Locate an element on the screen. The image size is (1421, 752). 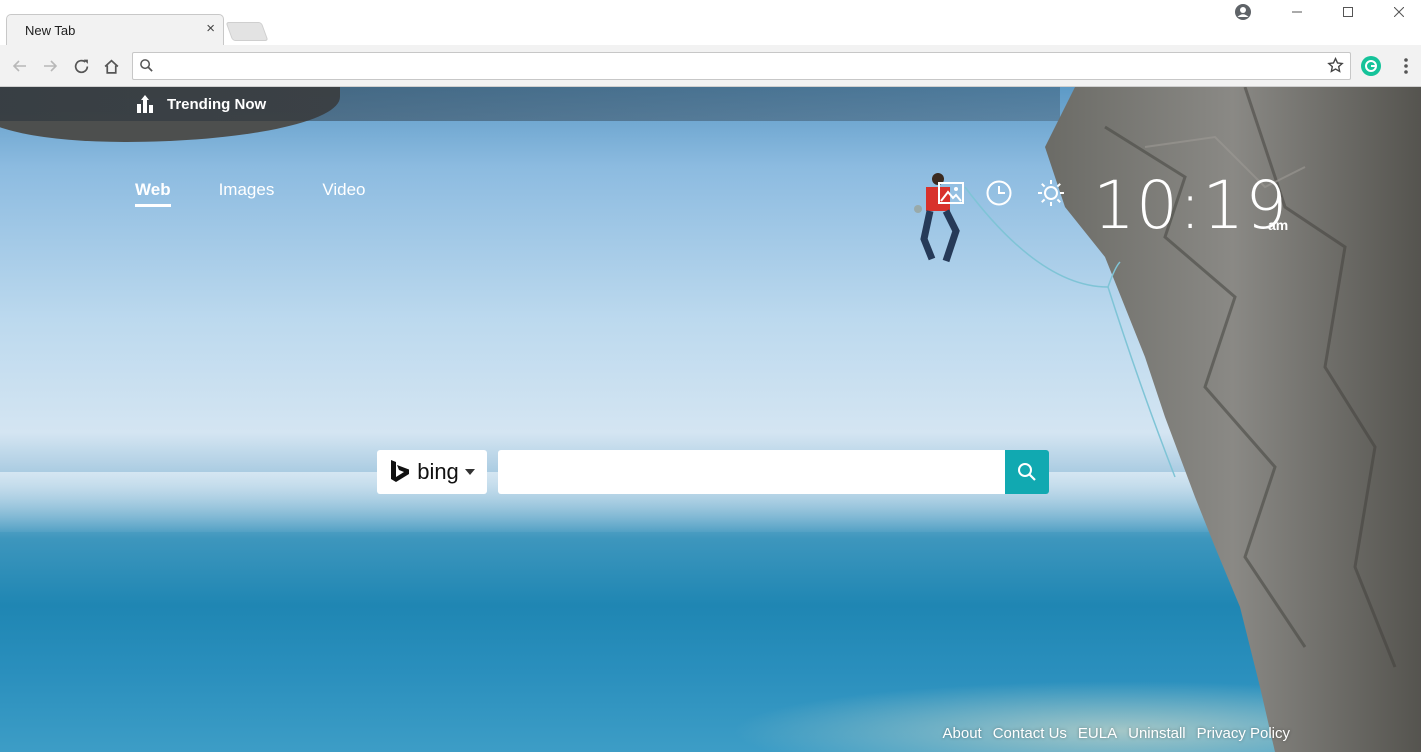
footer-link-about: About is located at coordinates (962, 733).